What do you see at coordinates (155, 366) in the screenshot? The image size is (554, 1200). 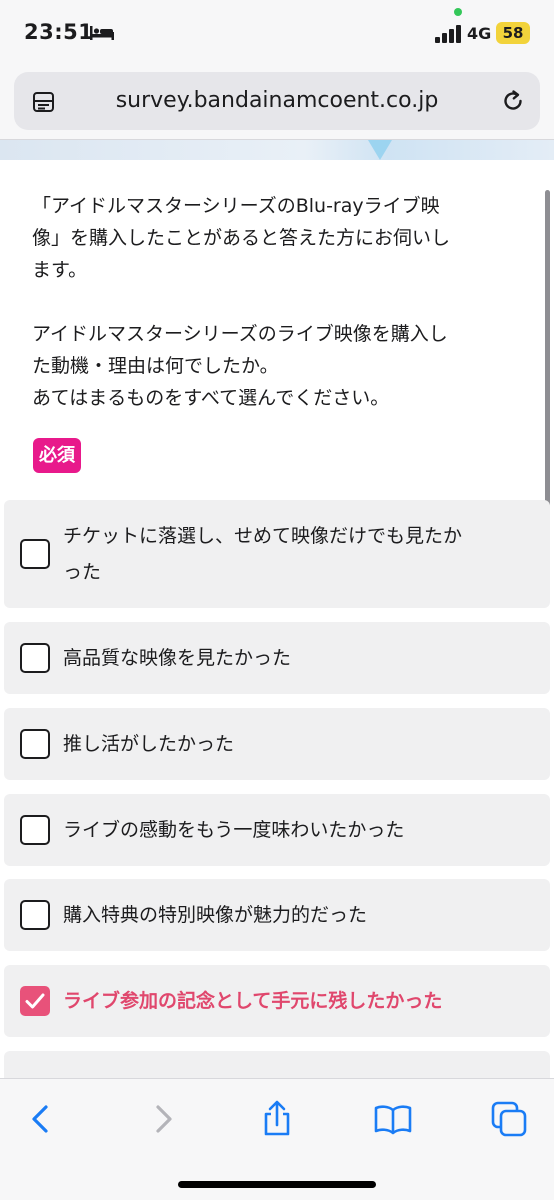 I see `question-line: た動機・理由は何でしたか。` at bounding box center [155, 366].